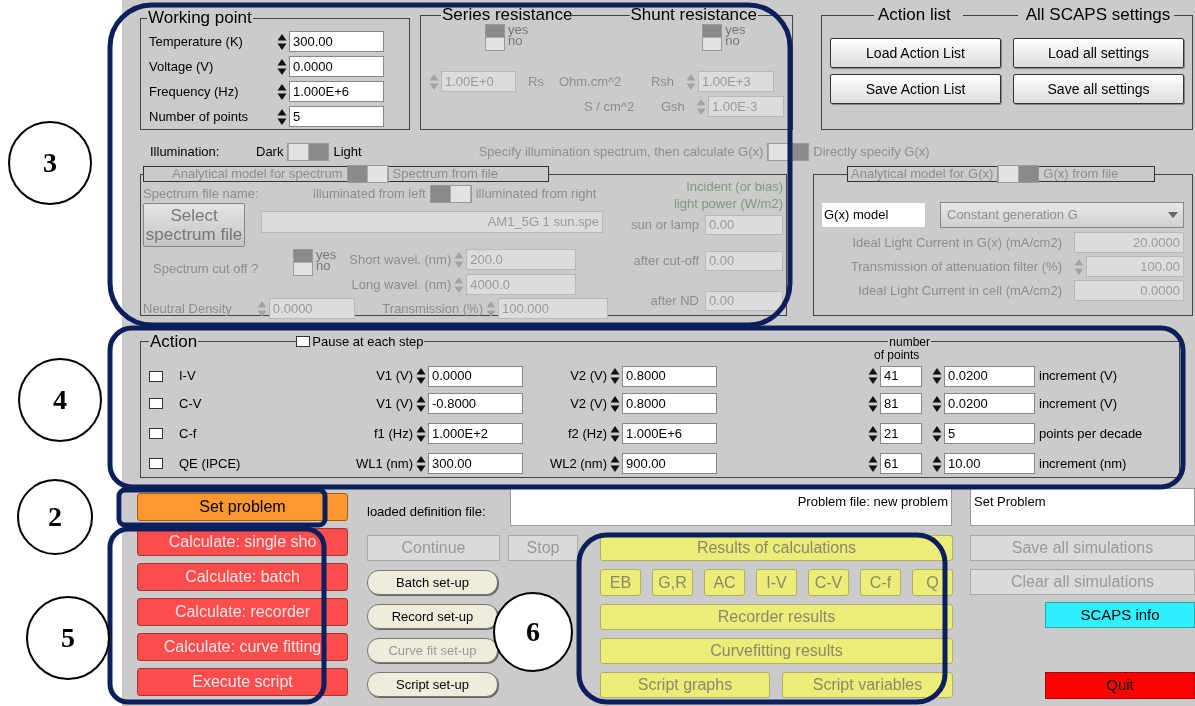 This screenshot has width=1195, height=706. I want to click on graph-button: Q, so click(932, 582).